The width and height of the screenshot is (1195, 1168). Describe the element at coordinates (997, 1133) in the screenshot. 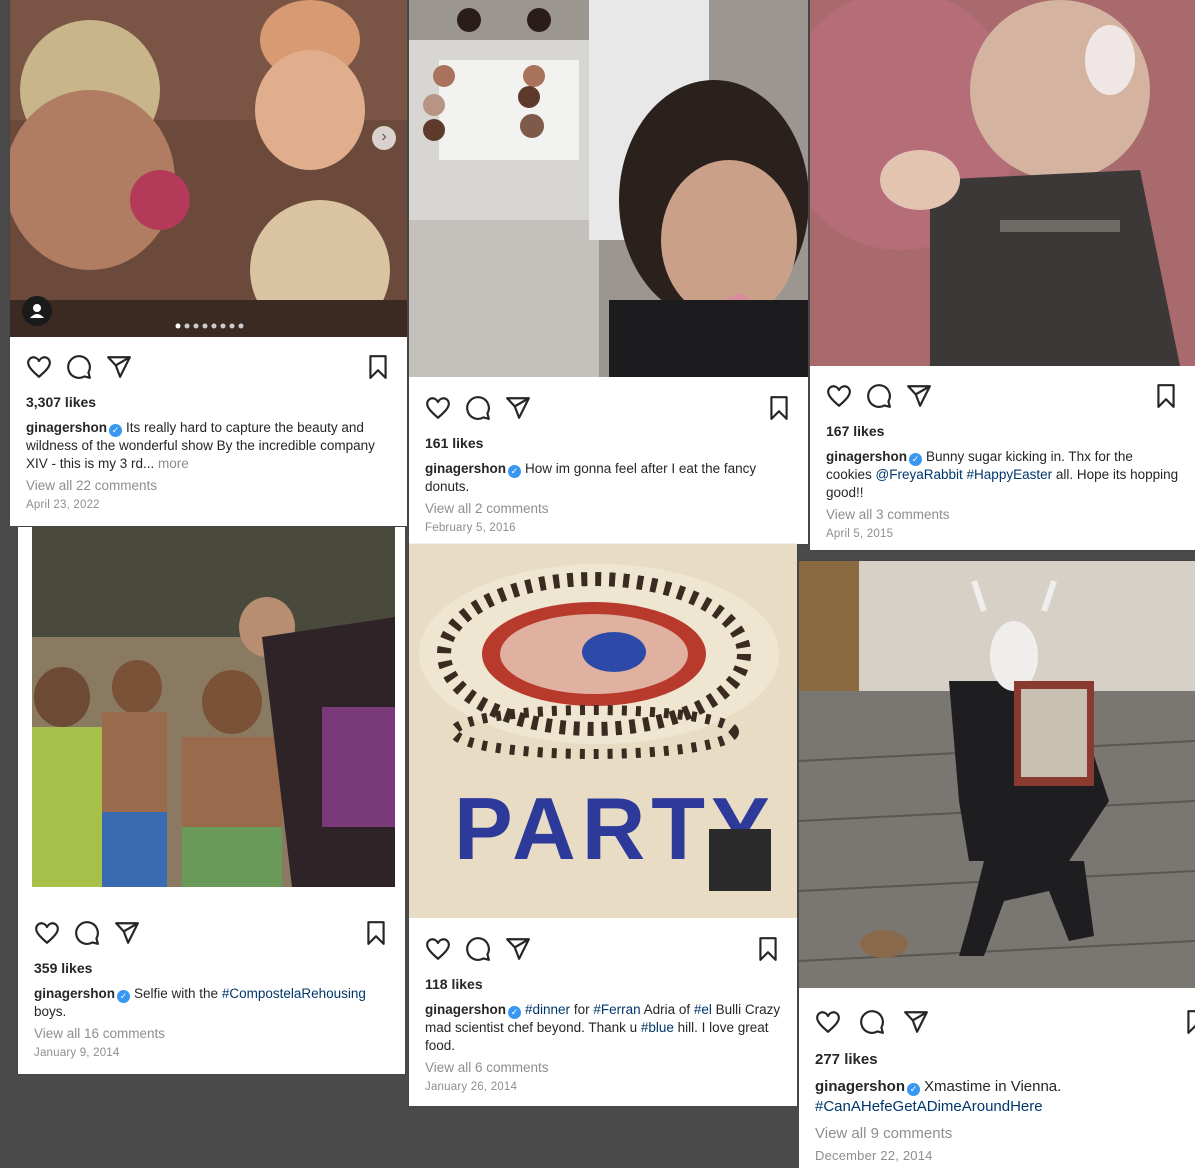

I see `view-comments-link: View all 9 comments` at that location.